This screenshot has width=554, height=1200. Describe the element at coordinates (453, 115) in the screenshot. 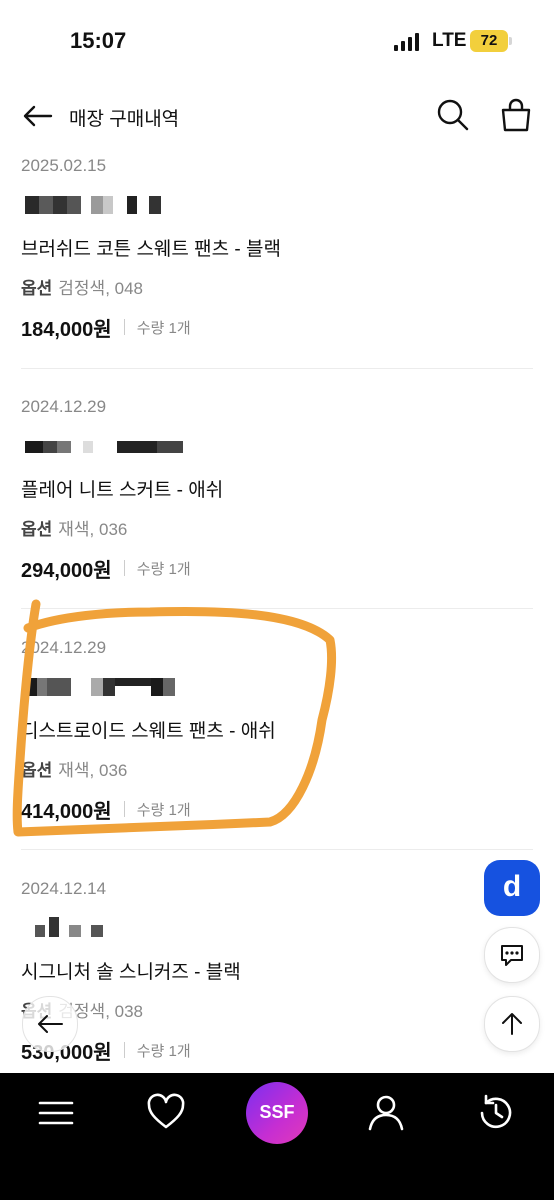

I see `search-icon` at that location.